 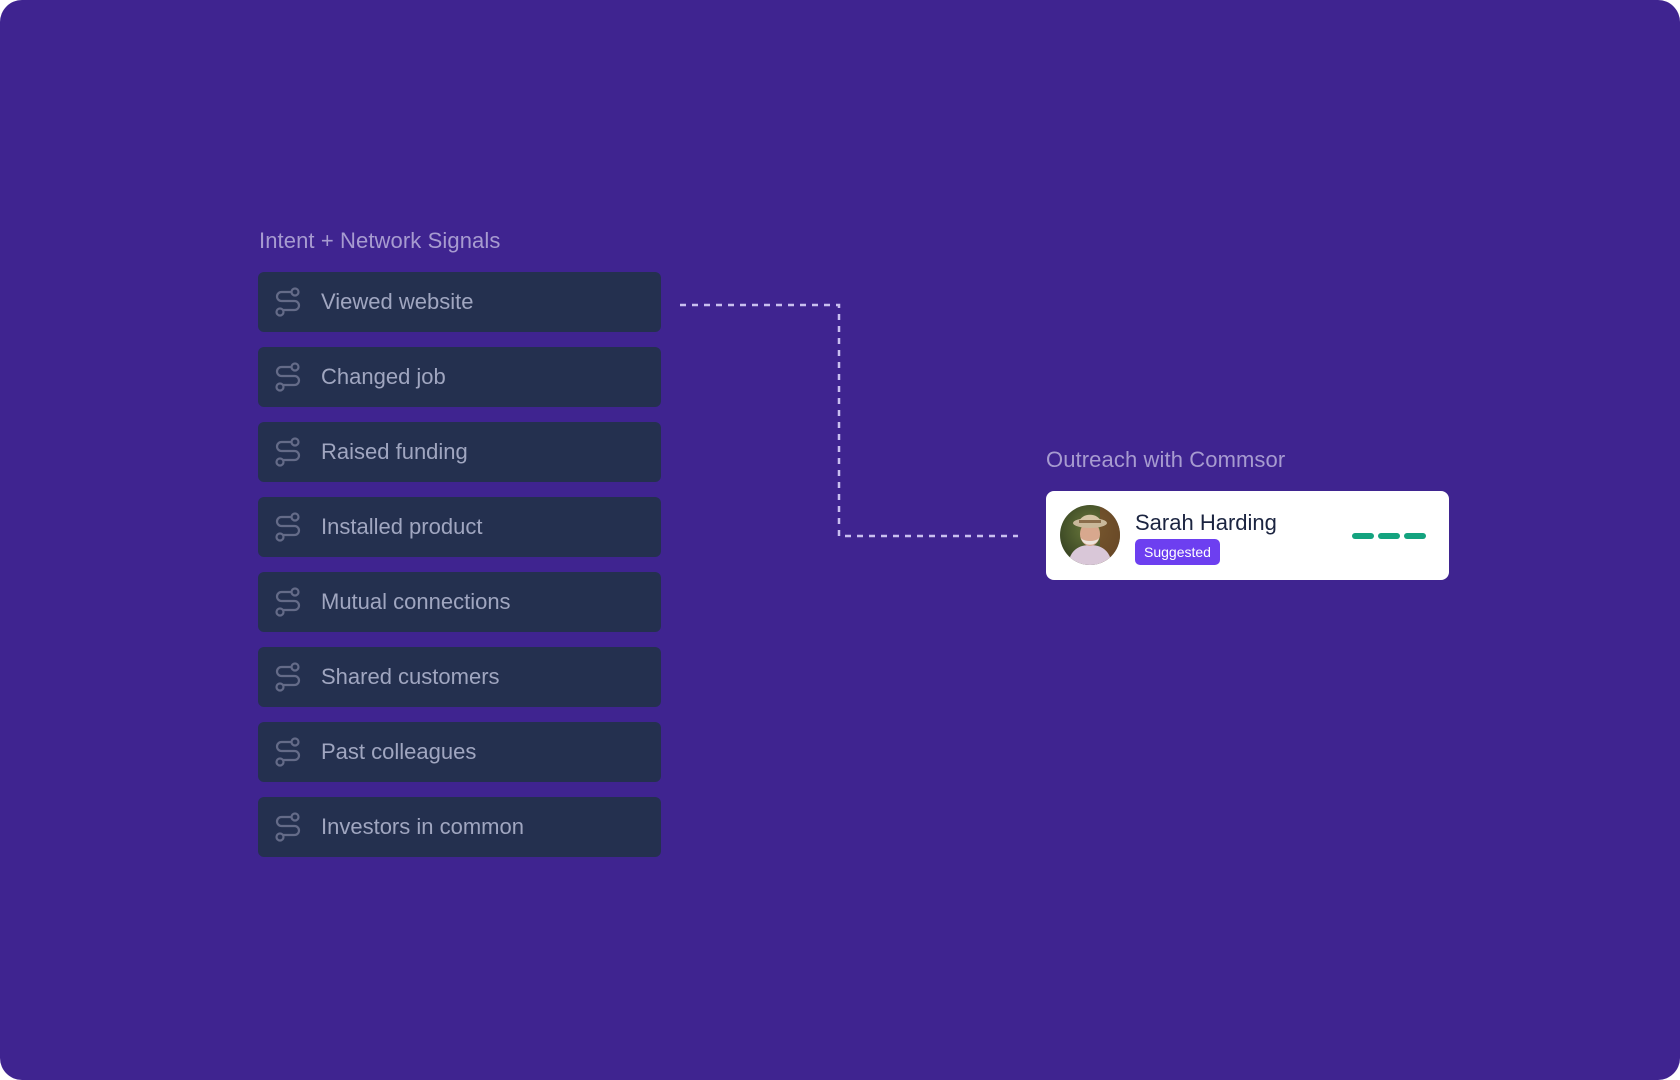 I want to click on signal-item-installed-product: Installed product, so click(x=459, y=527).